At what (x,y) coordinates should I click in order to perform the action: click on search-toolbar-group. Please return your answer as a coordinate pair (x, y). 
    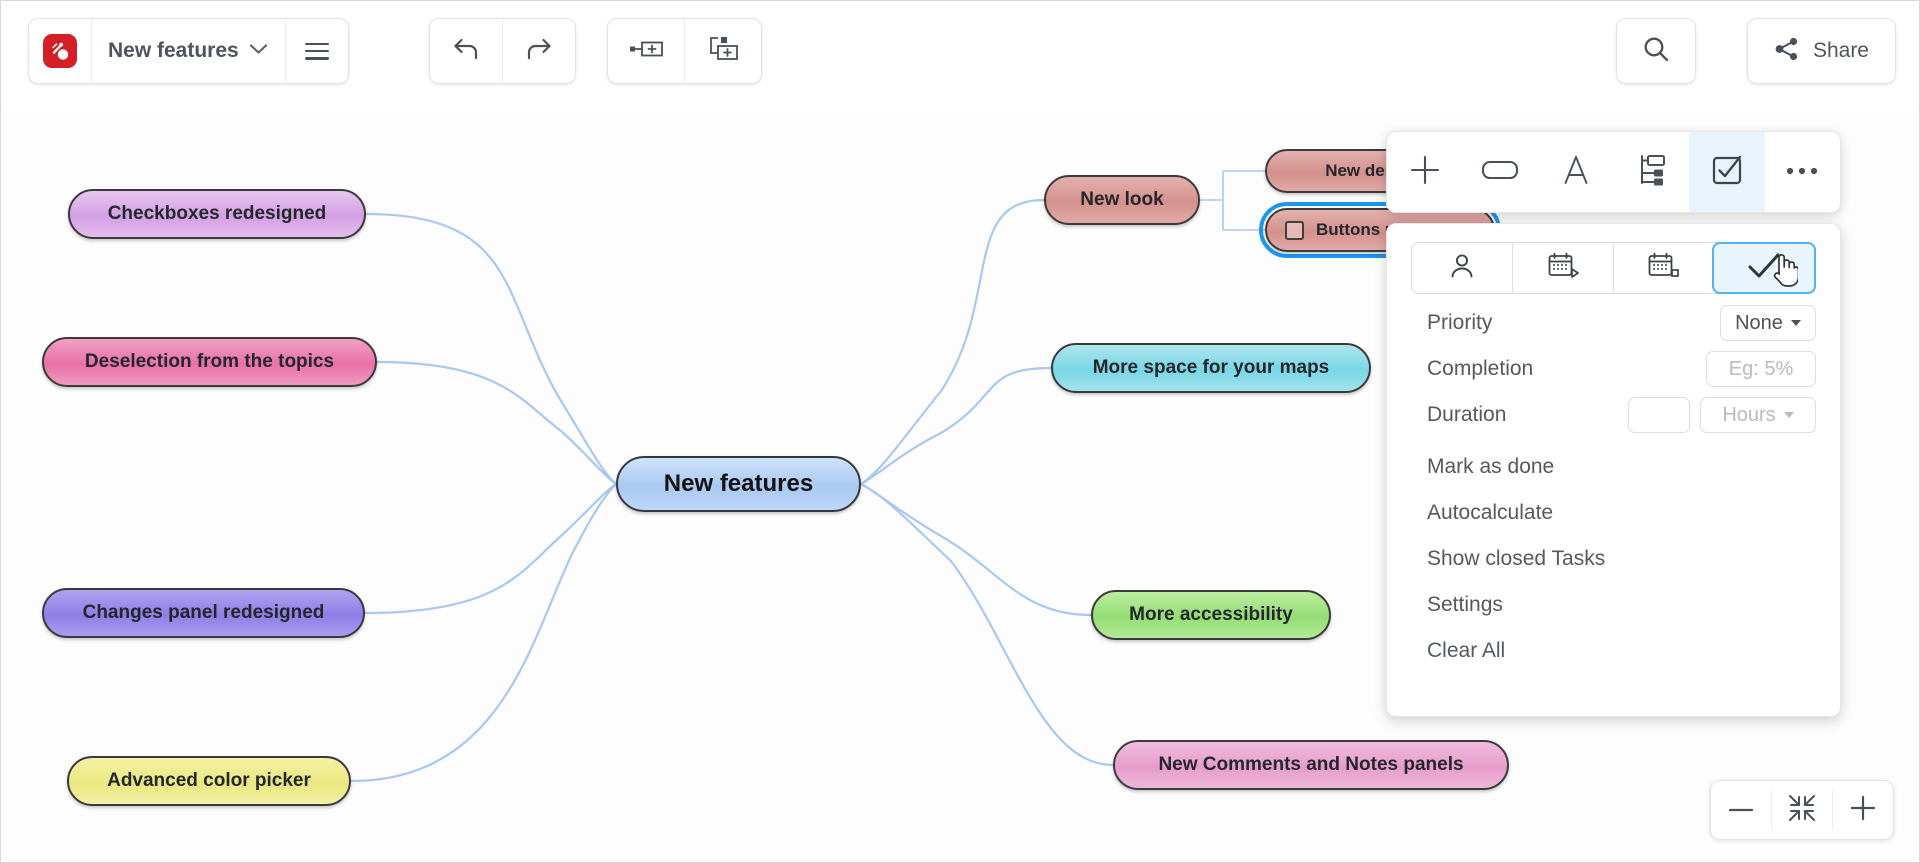
    Looking at the image, I should click on (1656, 51).